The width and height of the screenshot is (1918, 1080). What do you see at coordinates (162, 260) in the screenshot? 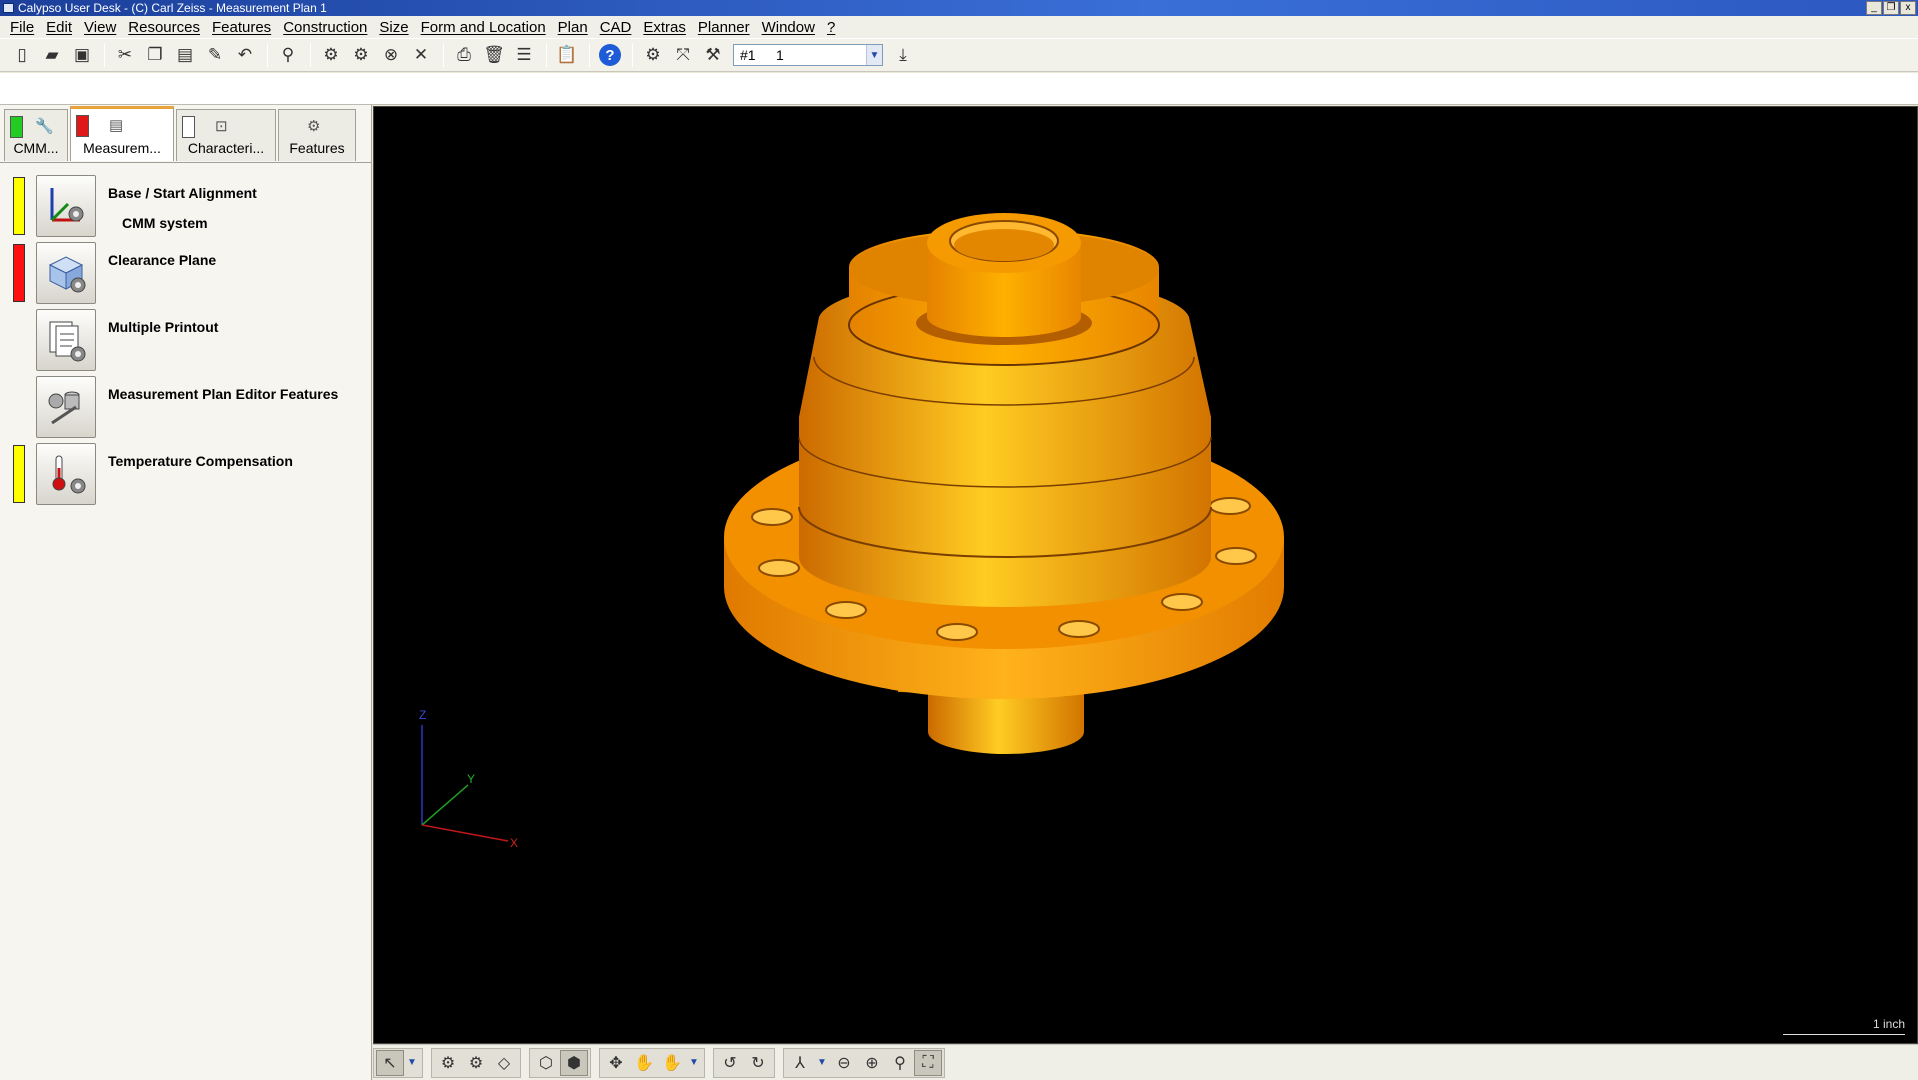
I see `plan-item-label: Clearance Plane` at bounding box center [162, 260].